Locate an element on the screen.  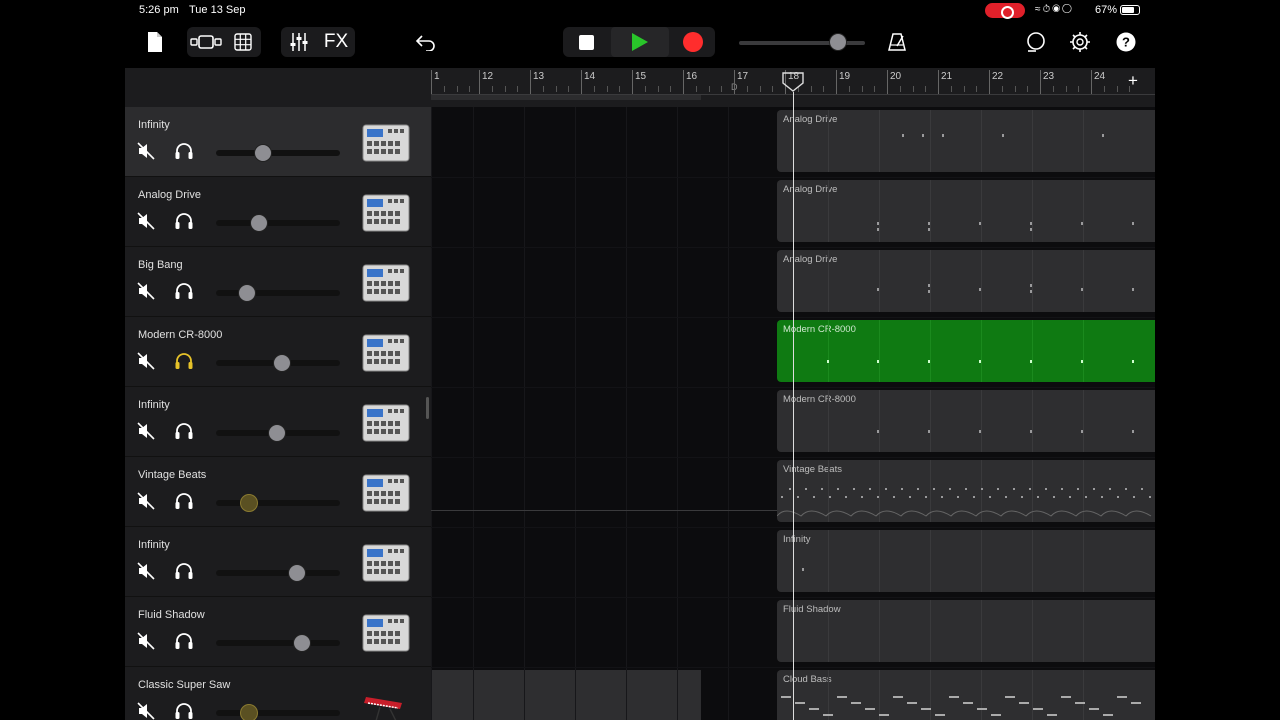
fx-button: FX is located at coordinates (336, 42).